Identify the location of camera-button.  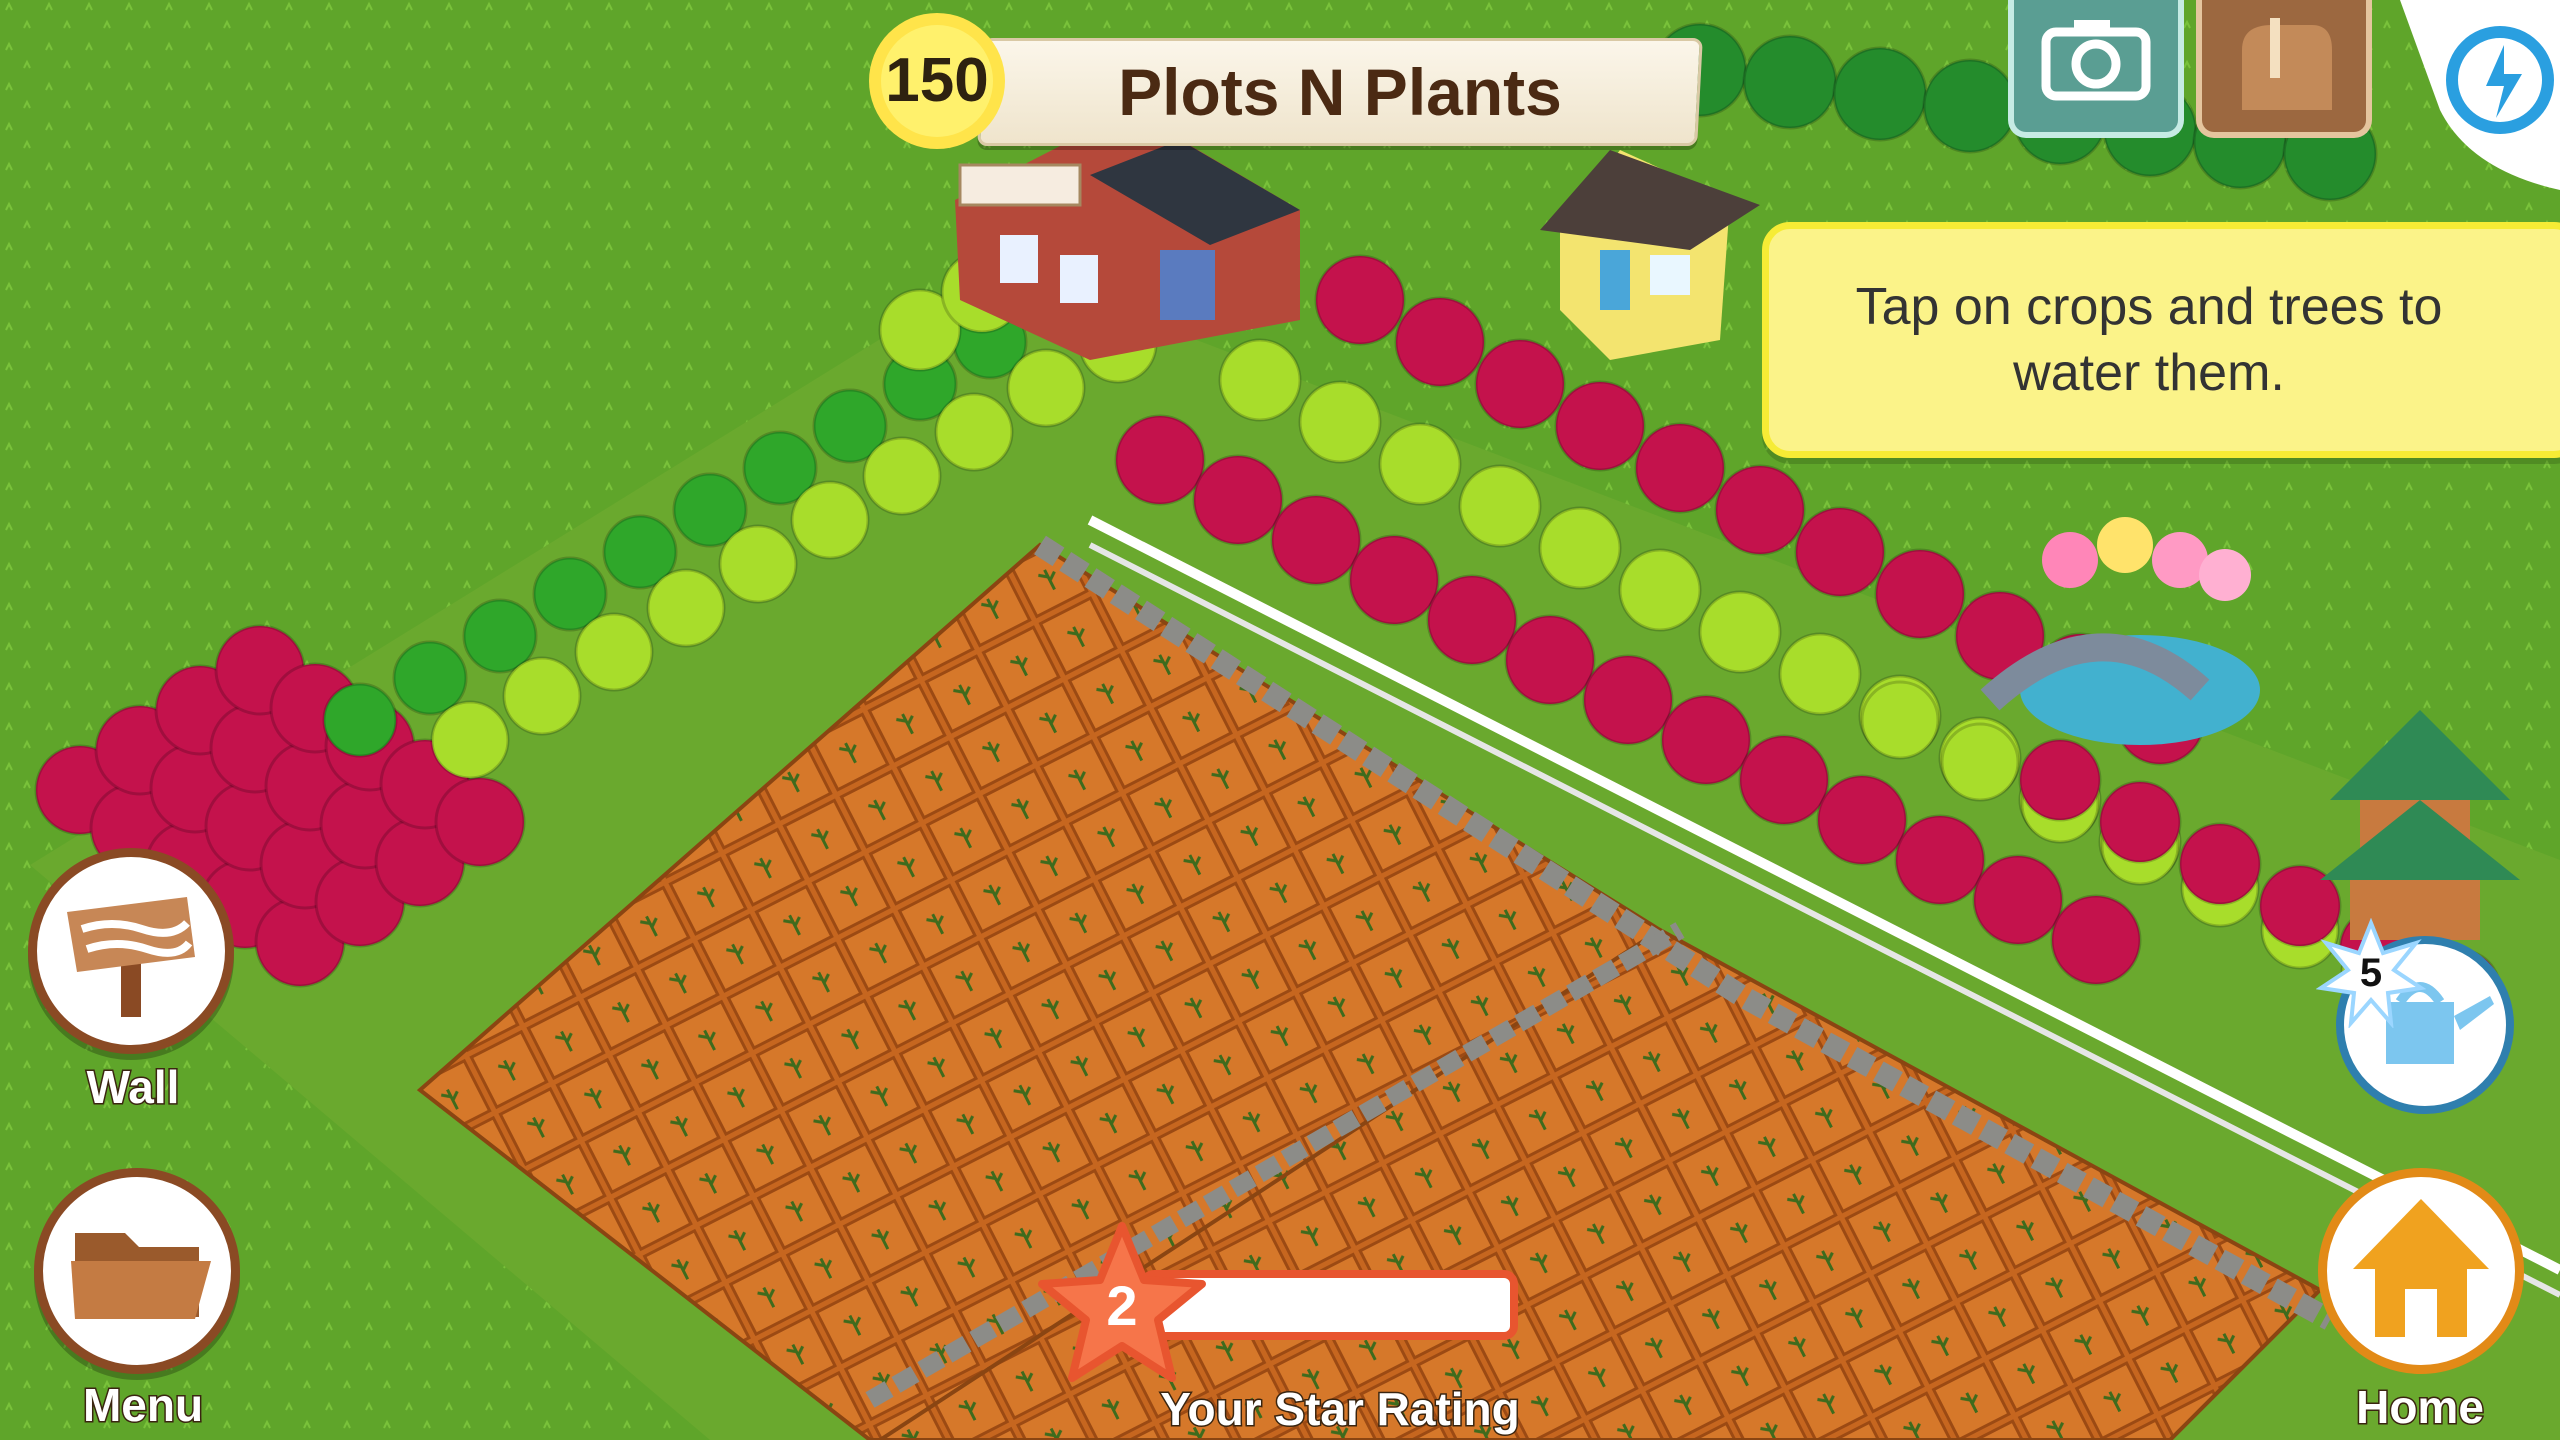
(2096, 69).